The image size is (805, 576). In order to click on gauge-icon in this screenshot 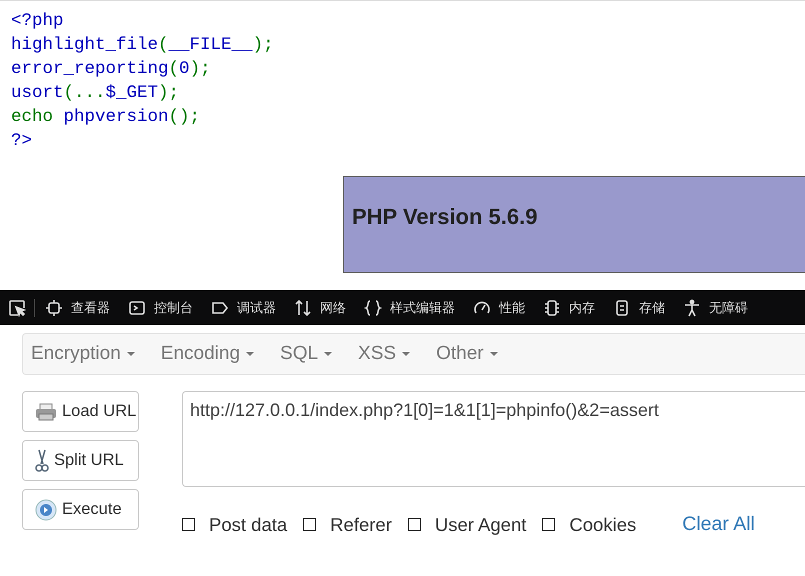, I will do `click(482, 307)`.